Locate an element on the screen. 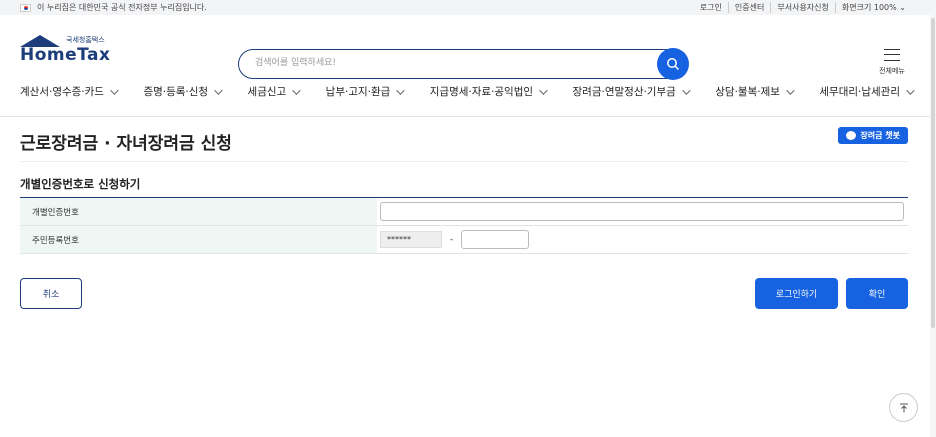 This screenshot has width=936, height=437. auth-number-label: 개별인증번호 is located at coordinates (198, 211).